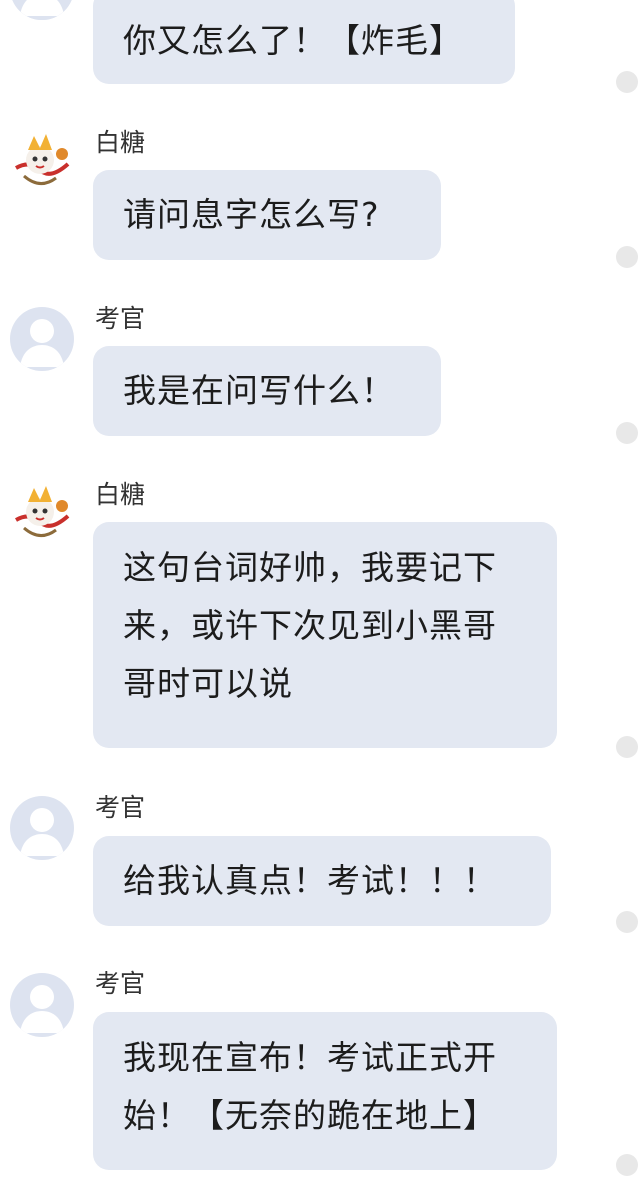  I want to click on message-text: 我是在问写什么！, so click(259, 390).